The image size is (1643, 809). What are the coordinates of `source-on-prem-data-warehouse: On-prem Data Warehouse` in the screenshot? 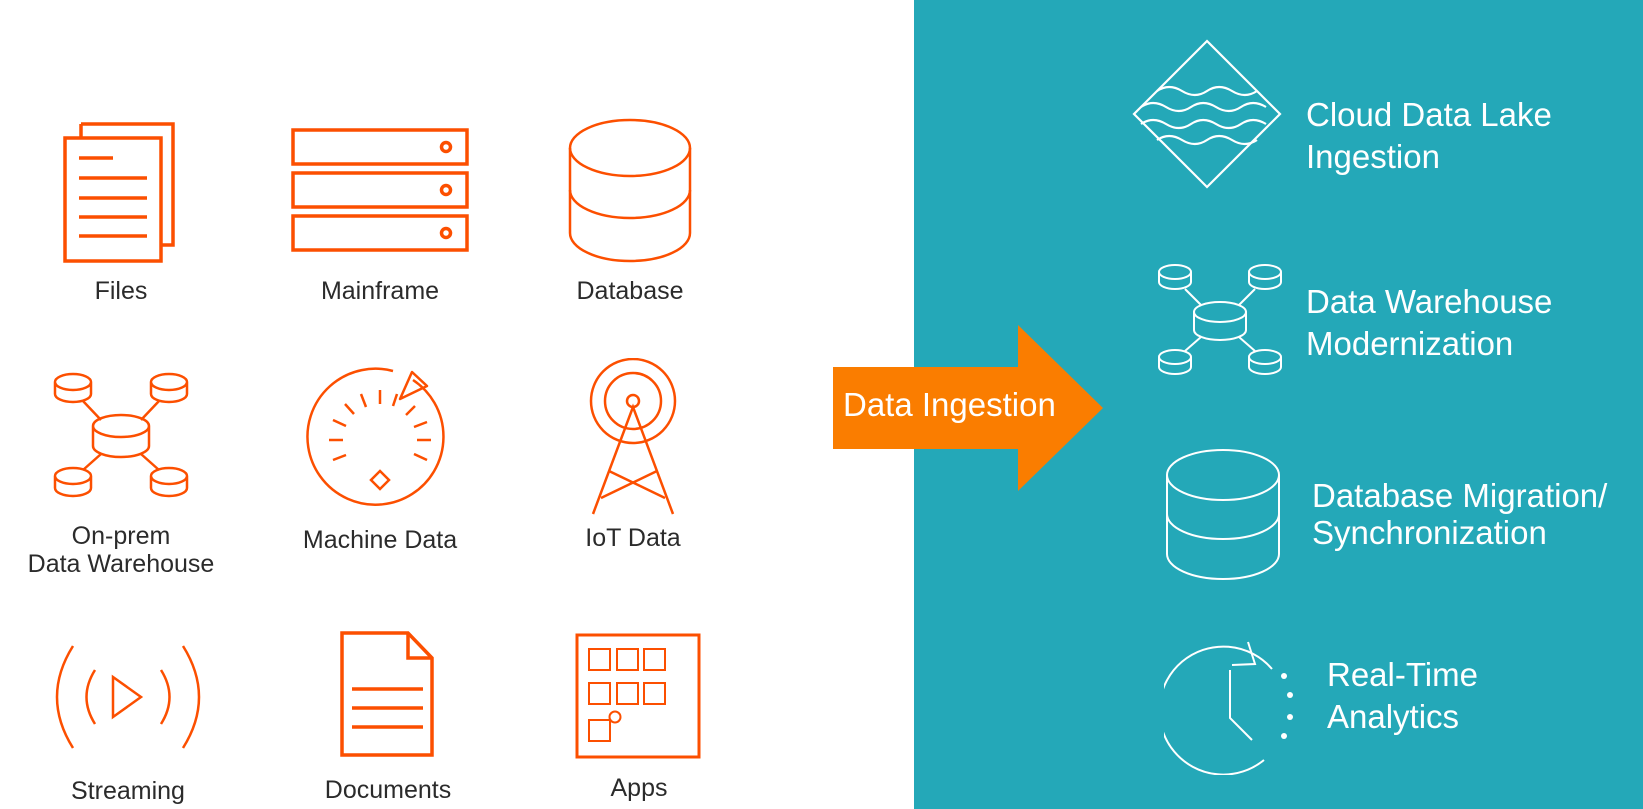 It's located at (121, 474).